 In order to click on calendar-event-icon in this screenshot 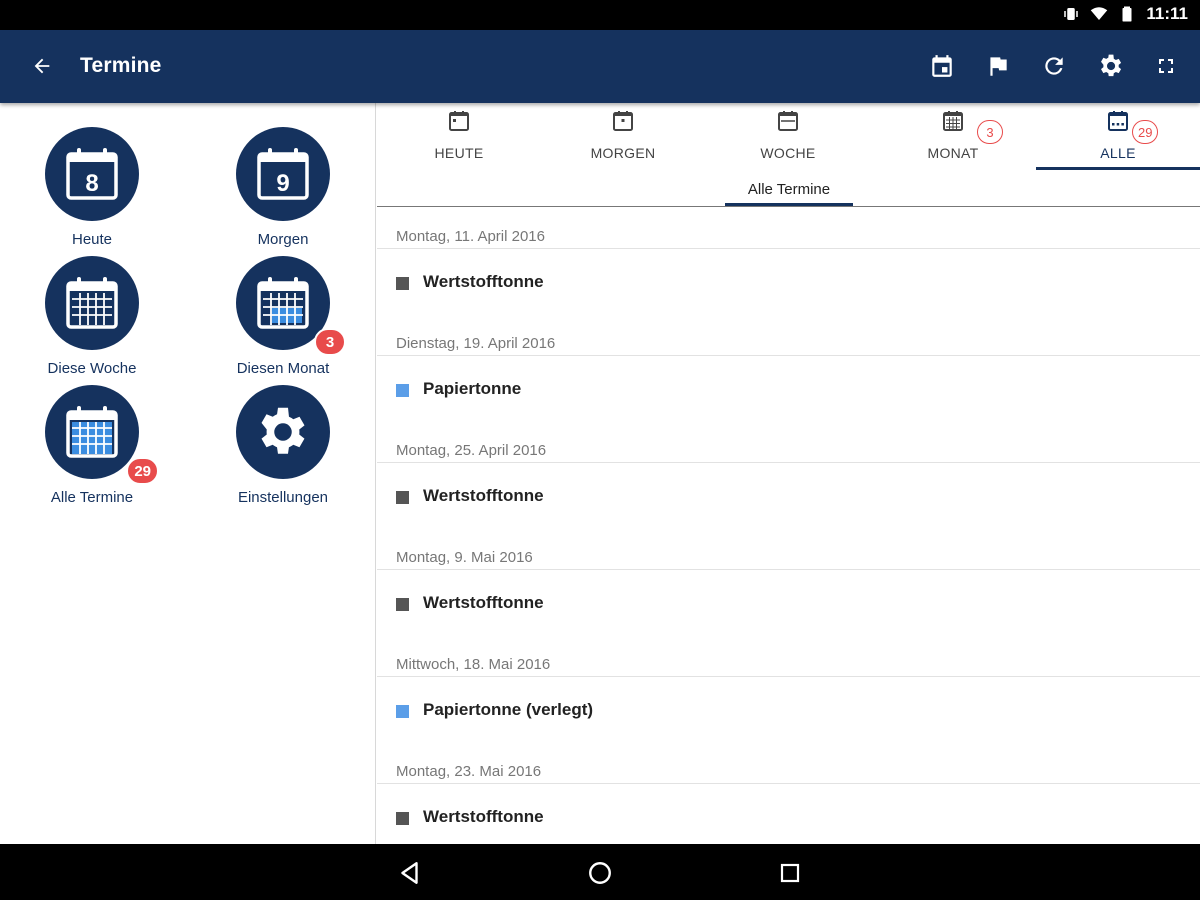, I will do `click(942, 66)`.